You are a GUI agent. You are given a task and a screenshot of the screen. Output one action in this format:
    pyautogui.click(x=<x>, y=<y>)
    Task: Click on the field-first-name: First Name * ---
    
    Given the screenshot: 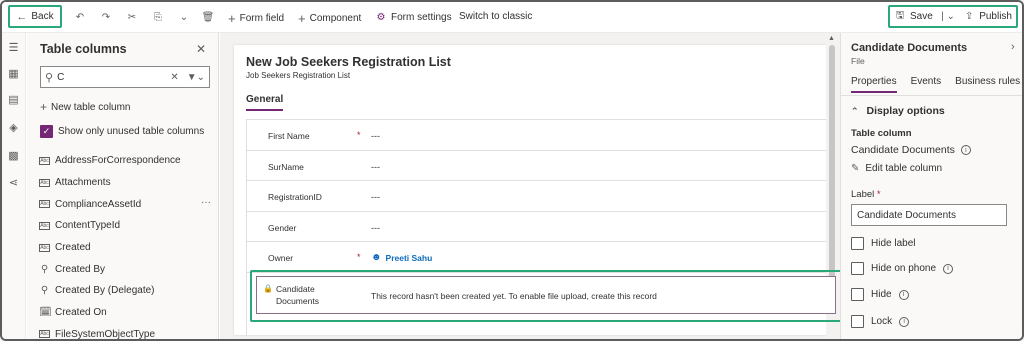 What is the action you would take?
    pyautogui.click(x=537, y=135)
    